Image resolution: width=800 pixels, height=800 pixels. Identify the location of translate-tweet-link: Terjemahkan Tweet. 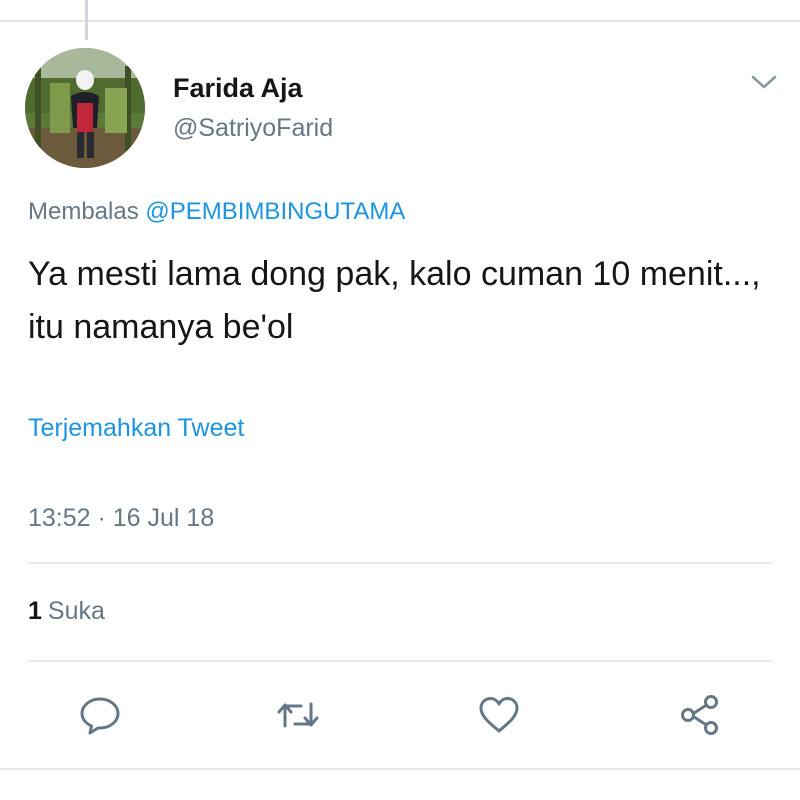
(136, 428).